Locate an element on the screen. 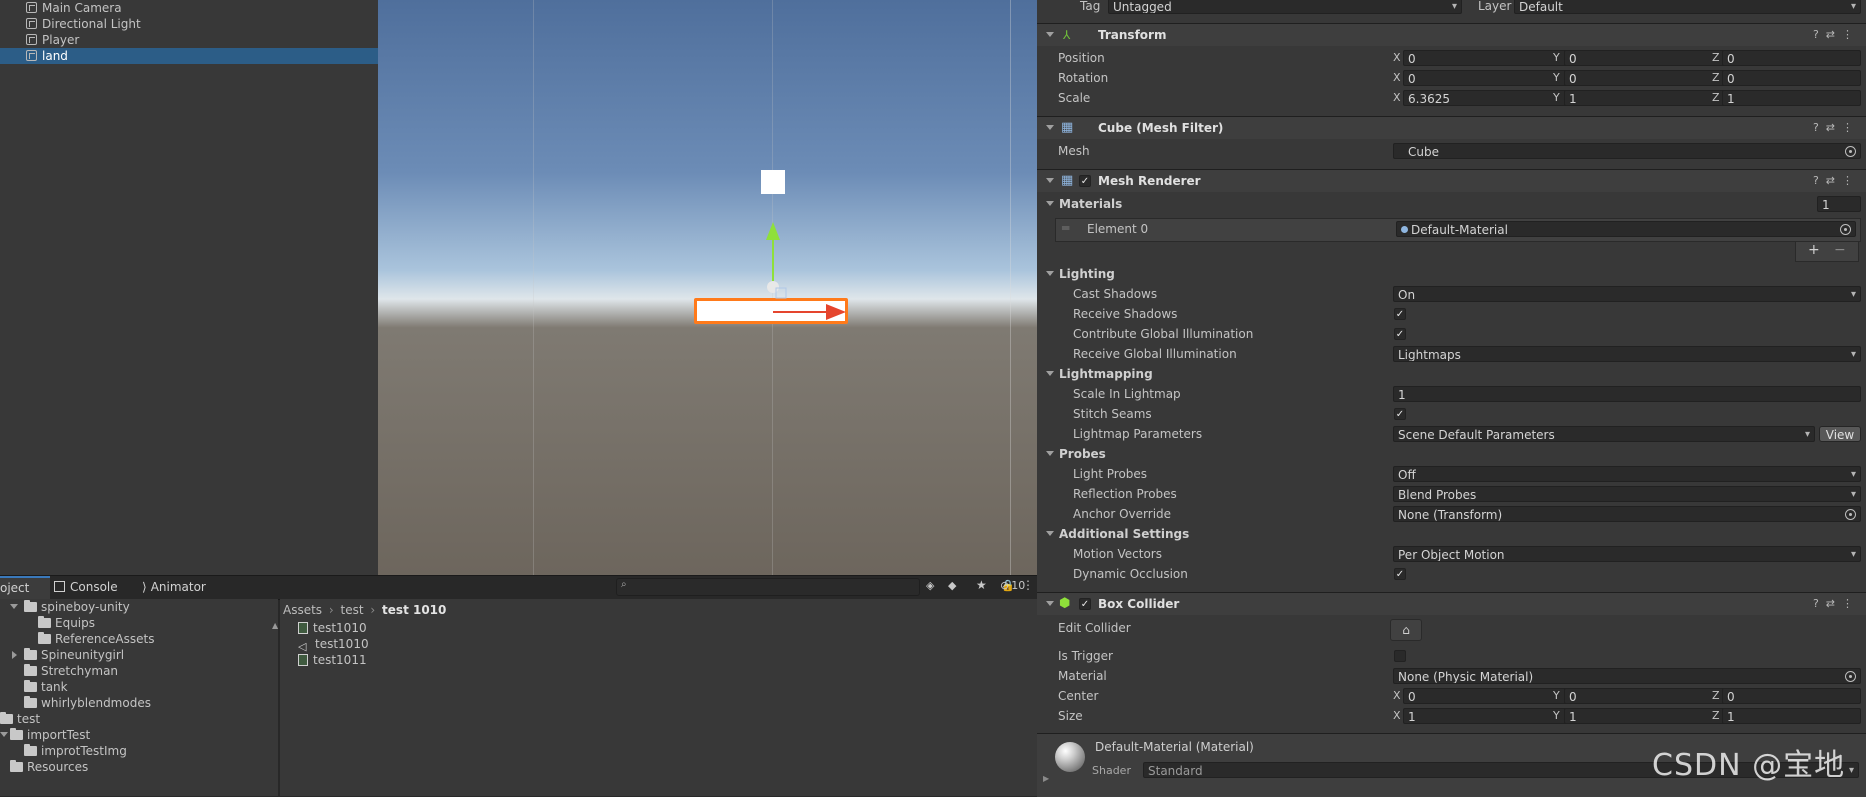 The height and width of the screenshot is (797, 1866). tab-animator: ⟩ Animator is located at coordinates (187, 587).